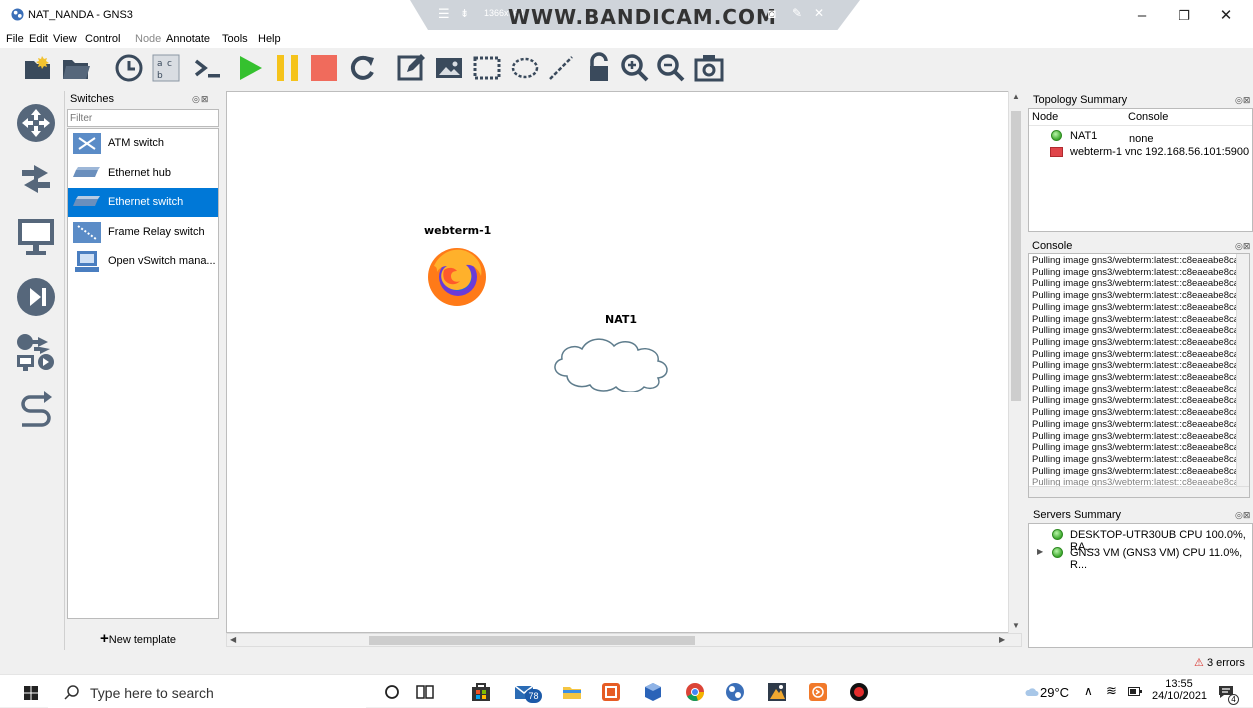 This screenshot has height=708, width=1253. Describe the element at coordinates (143, 143) in the screenshot. I see `template-atm-switch: ATM switch` at that location.